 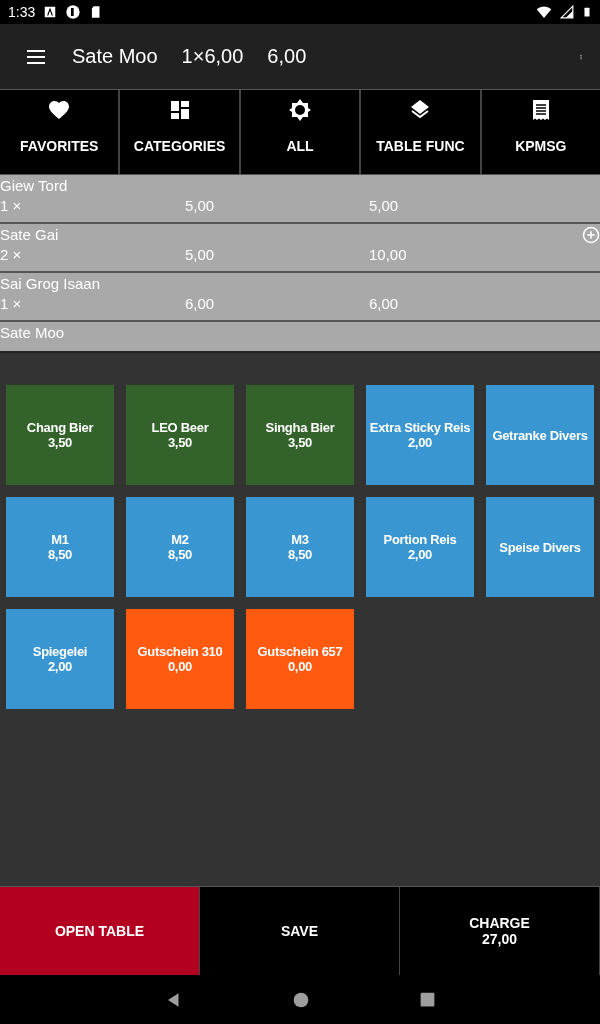 What do you see at coordinates (115, 56) in the screenshot?
I see `item-title: Sate Moo` at bounding box center [115, 56].